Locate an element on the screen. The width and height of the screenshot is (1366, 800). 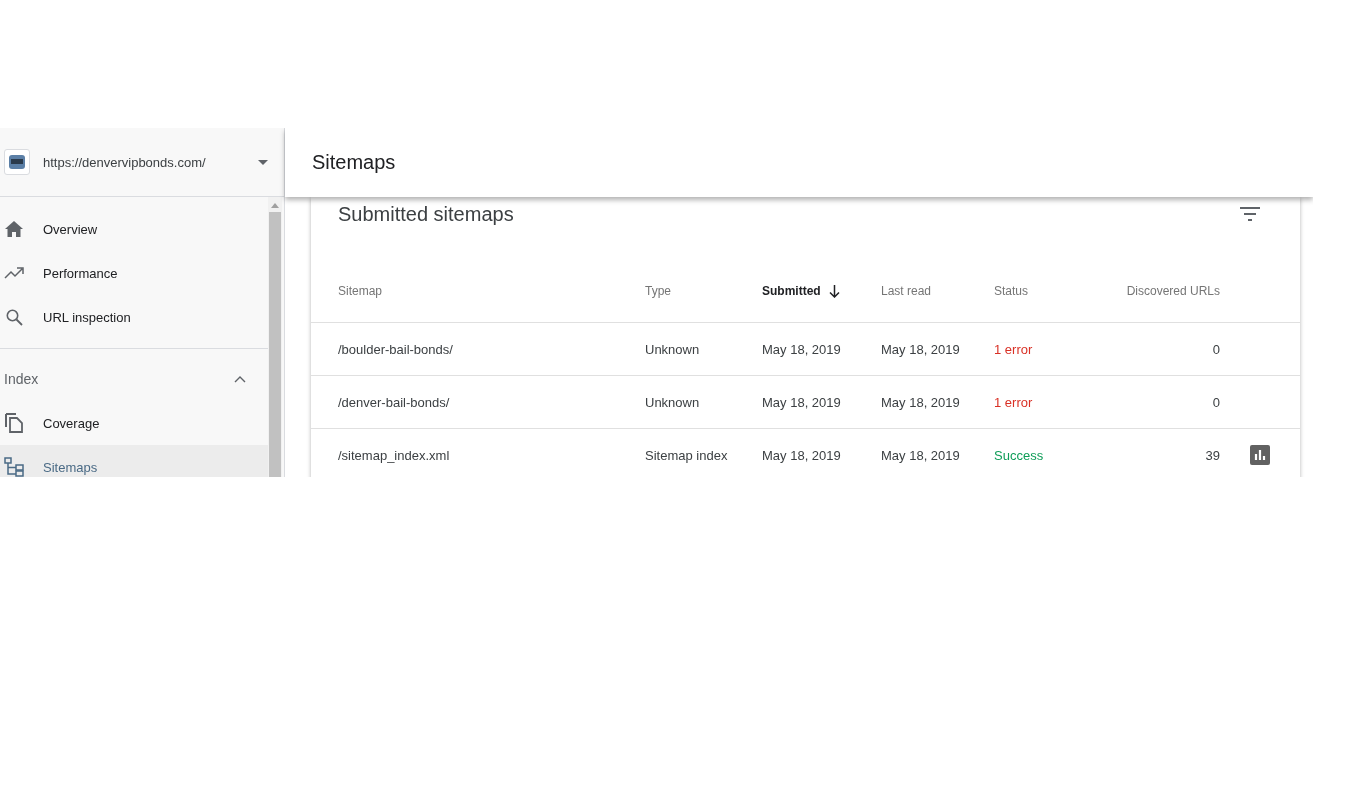
column-header: Sitemap is located at coordinates (360, 291).